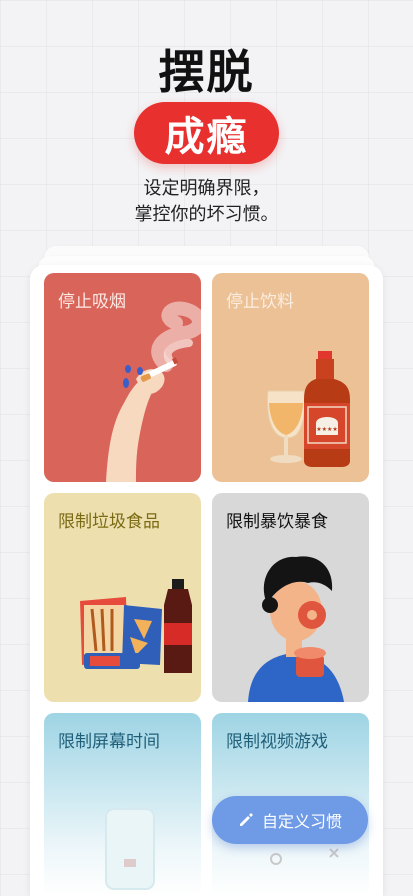  What do you see at coordinates (246, 819) in the screenshot?
I see `pencil-icon` at bounding box center [246, 819].